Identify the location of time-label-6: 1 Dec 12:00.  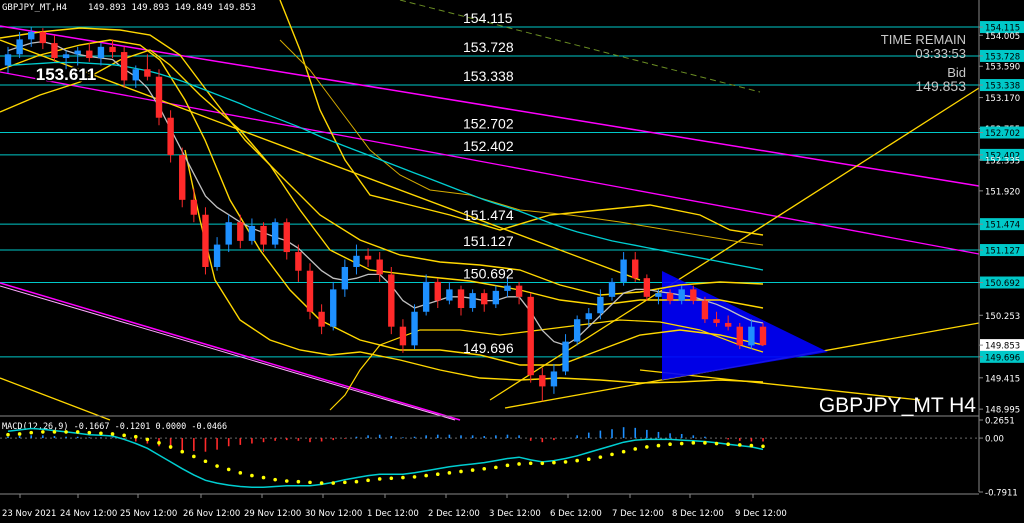
(393, 514).